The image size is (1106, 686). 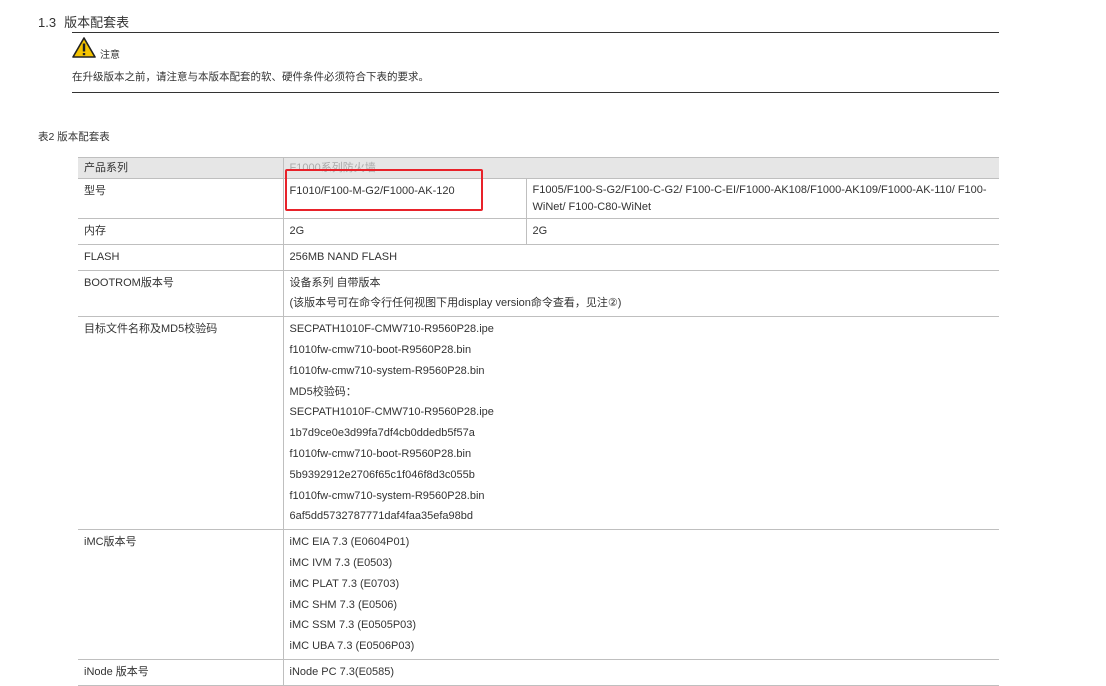 I want to click on imc-line: iMC UBA 7.3 (E0506P03), so click(x=352, y=646).